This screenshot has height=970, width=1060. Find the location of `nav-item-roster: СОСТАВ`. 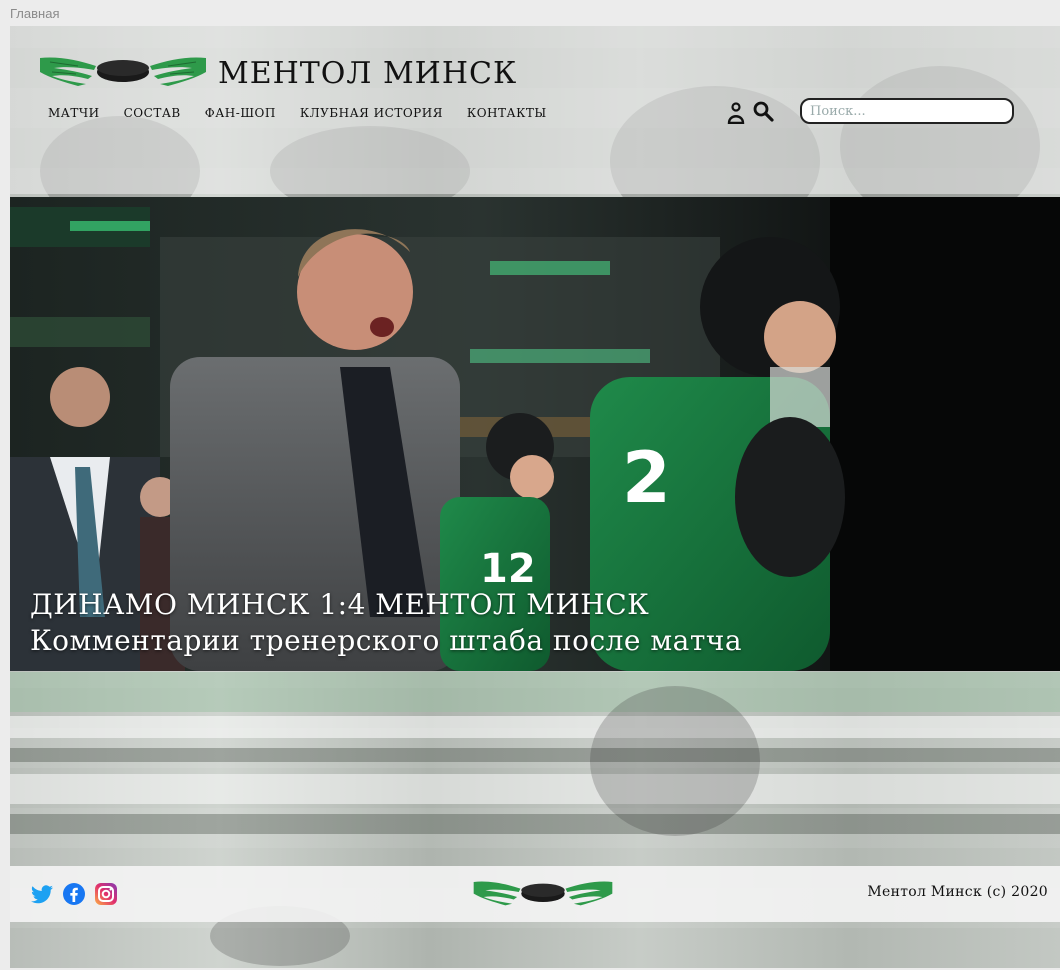

nav-item-roster: СОСТАВ is located at coordinates (152, 113).